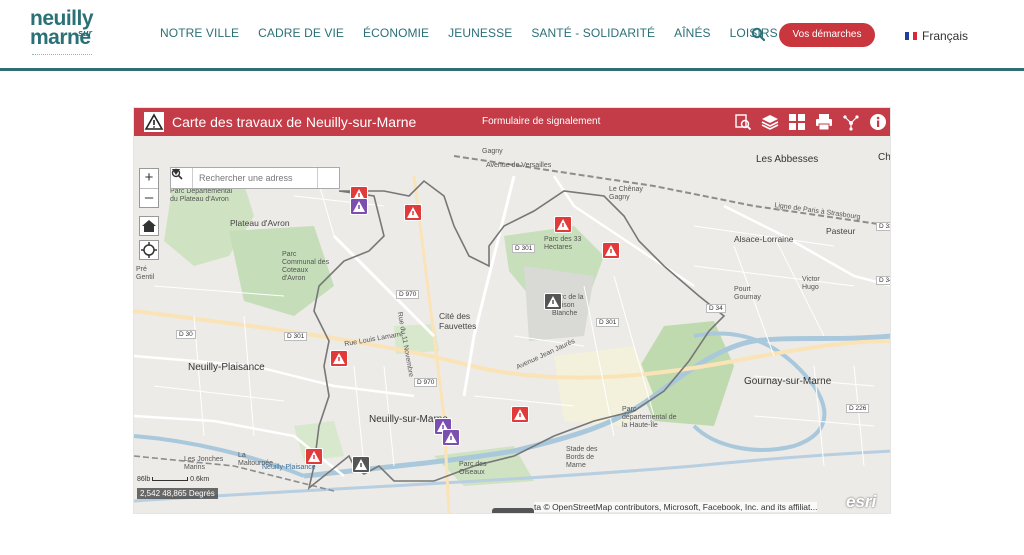 Image resolution: width=1024 pixels, height=555 pixels. What do you see at coordinates (743, 122) in the screenshot?
I see `query-icon` at bounding box center [743, 122].